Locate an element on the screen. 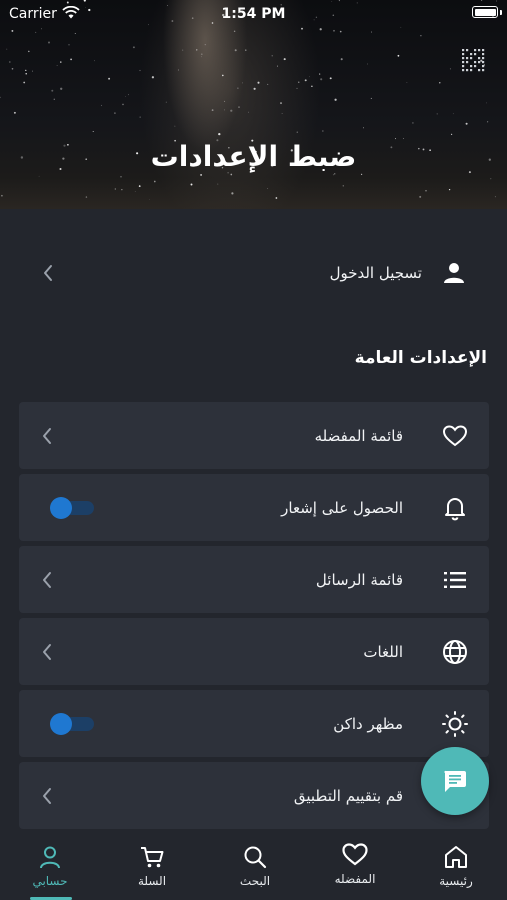 This screenshot has width=507, height=900. chat-icon is located at coordinates (455, 781).